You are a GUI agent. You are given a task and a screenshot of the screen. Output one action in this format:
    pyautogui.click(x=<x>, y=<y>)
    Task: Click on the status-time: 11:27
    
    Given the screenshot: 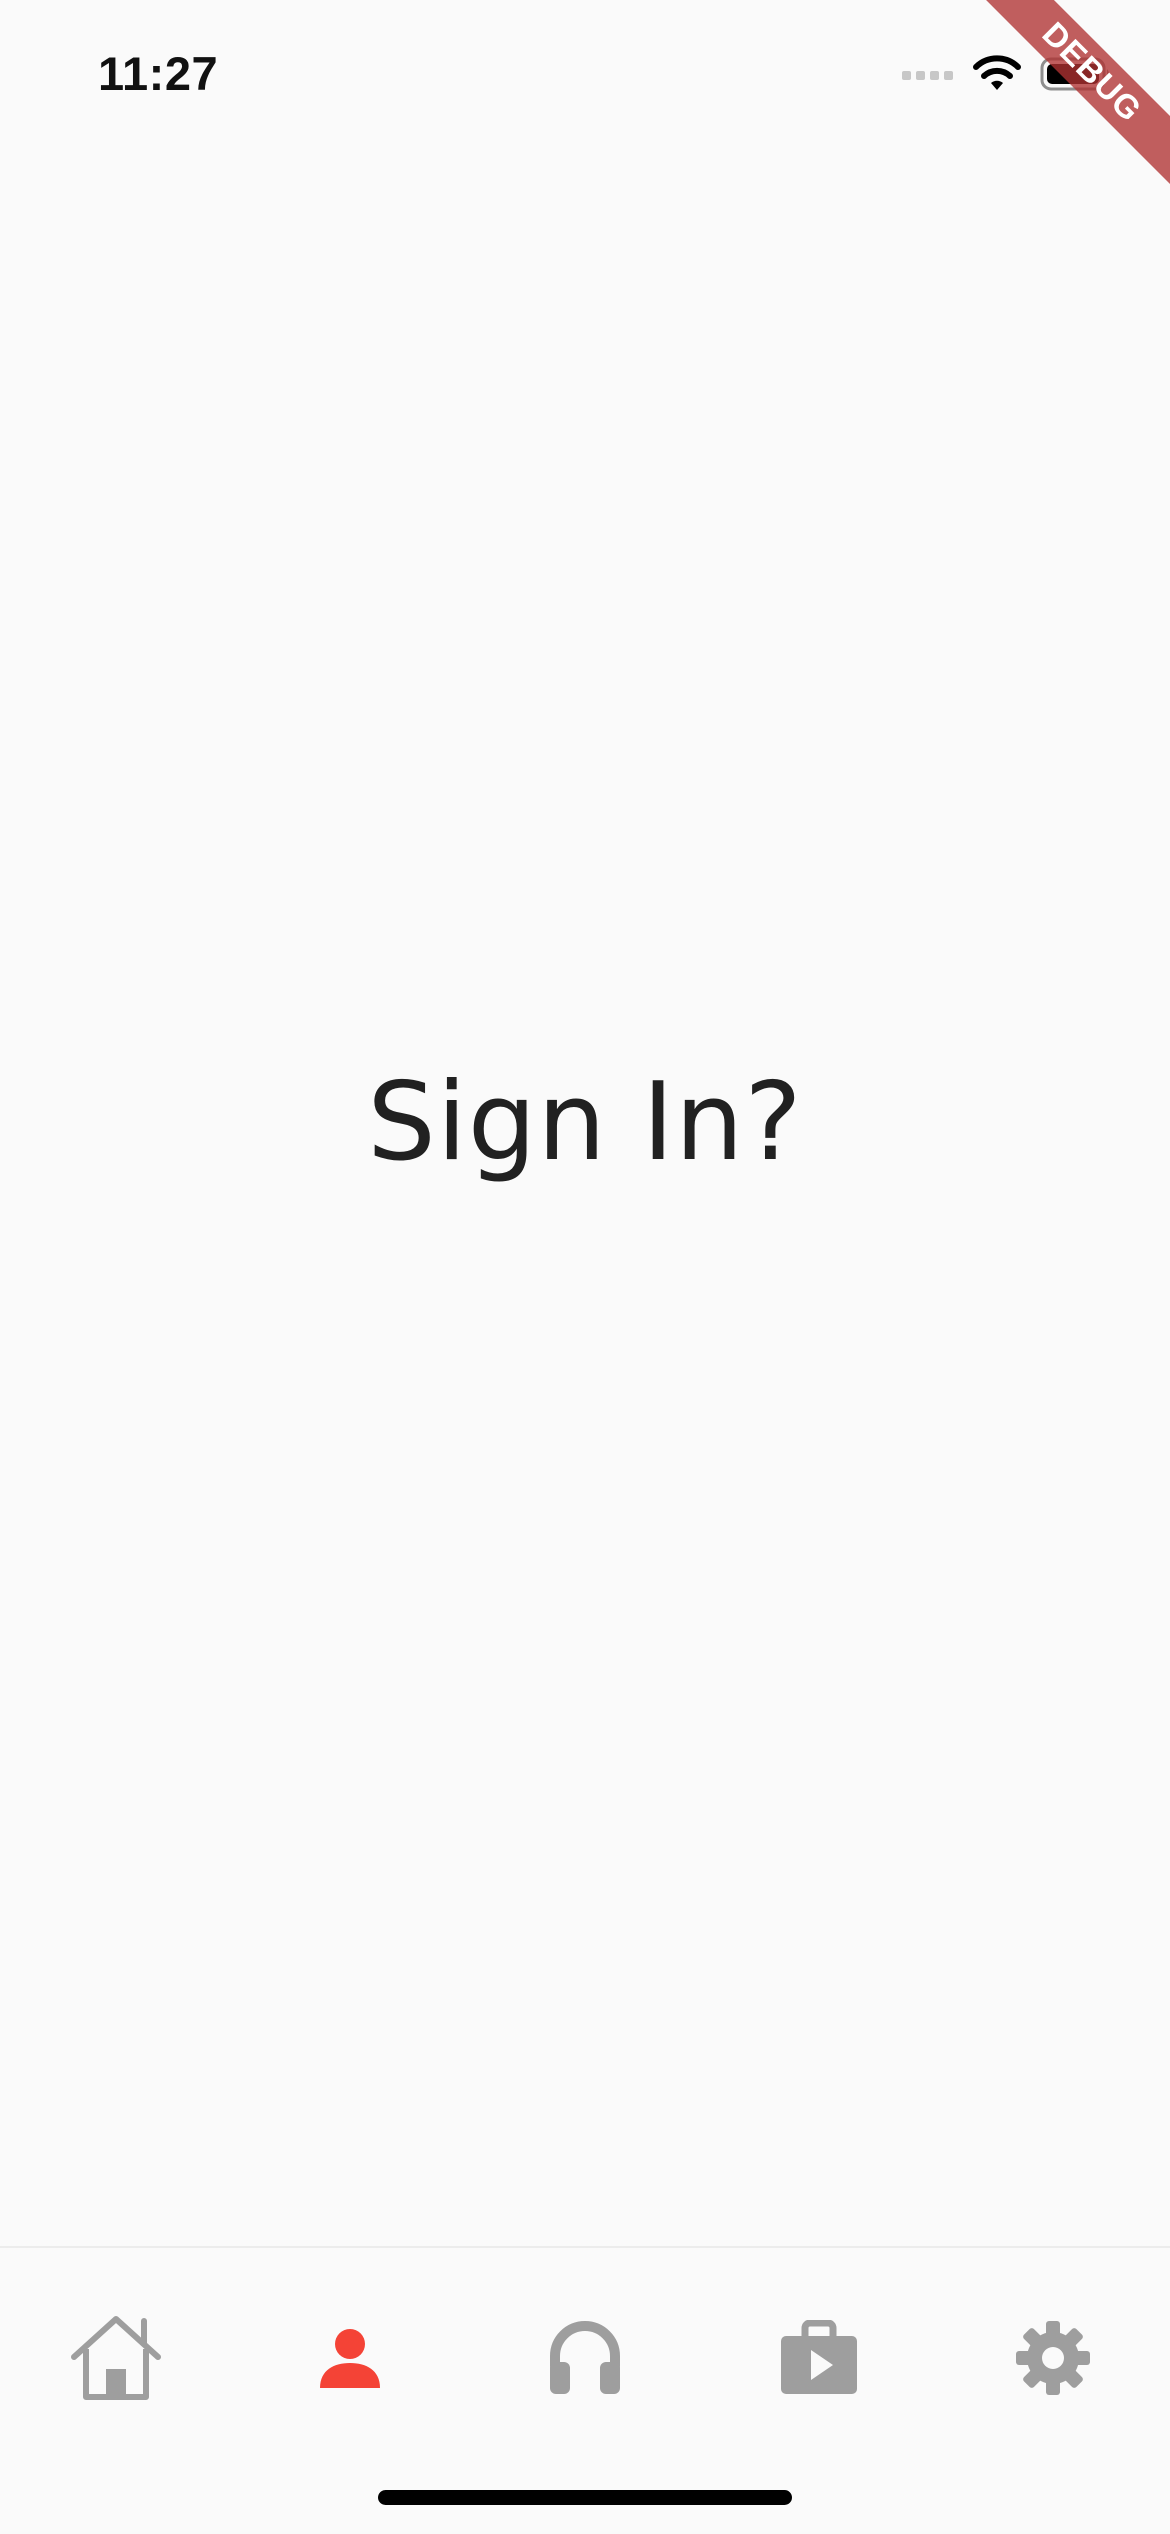 What is the action you would take?
    pyautogui.click(x=158, y=73)
    